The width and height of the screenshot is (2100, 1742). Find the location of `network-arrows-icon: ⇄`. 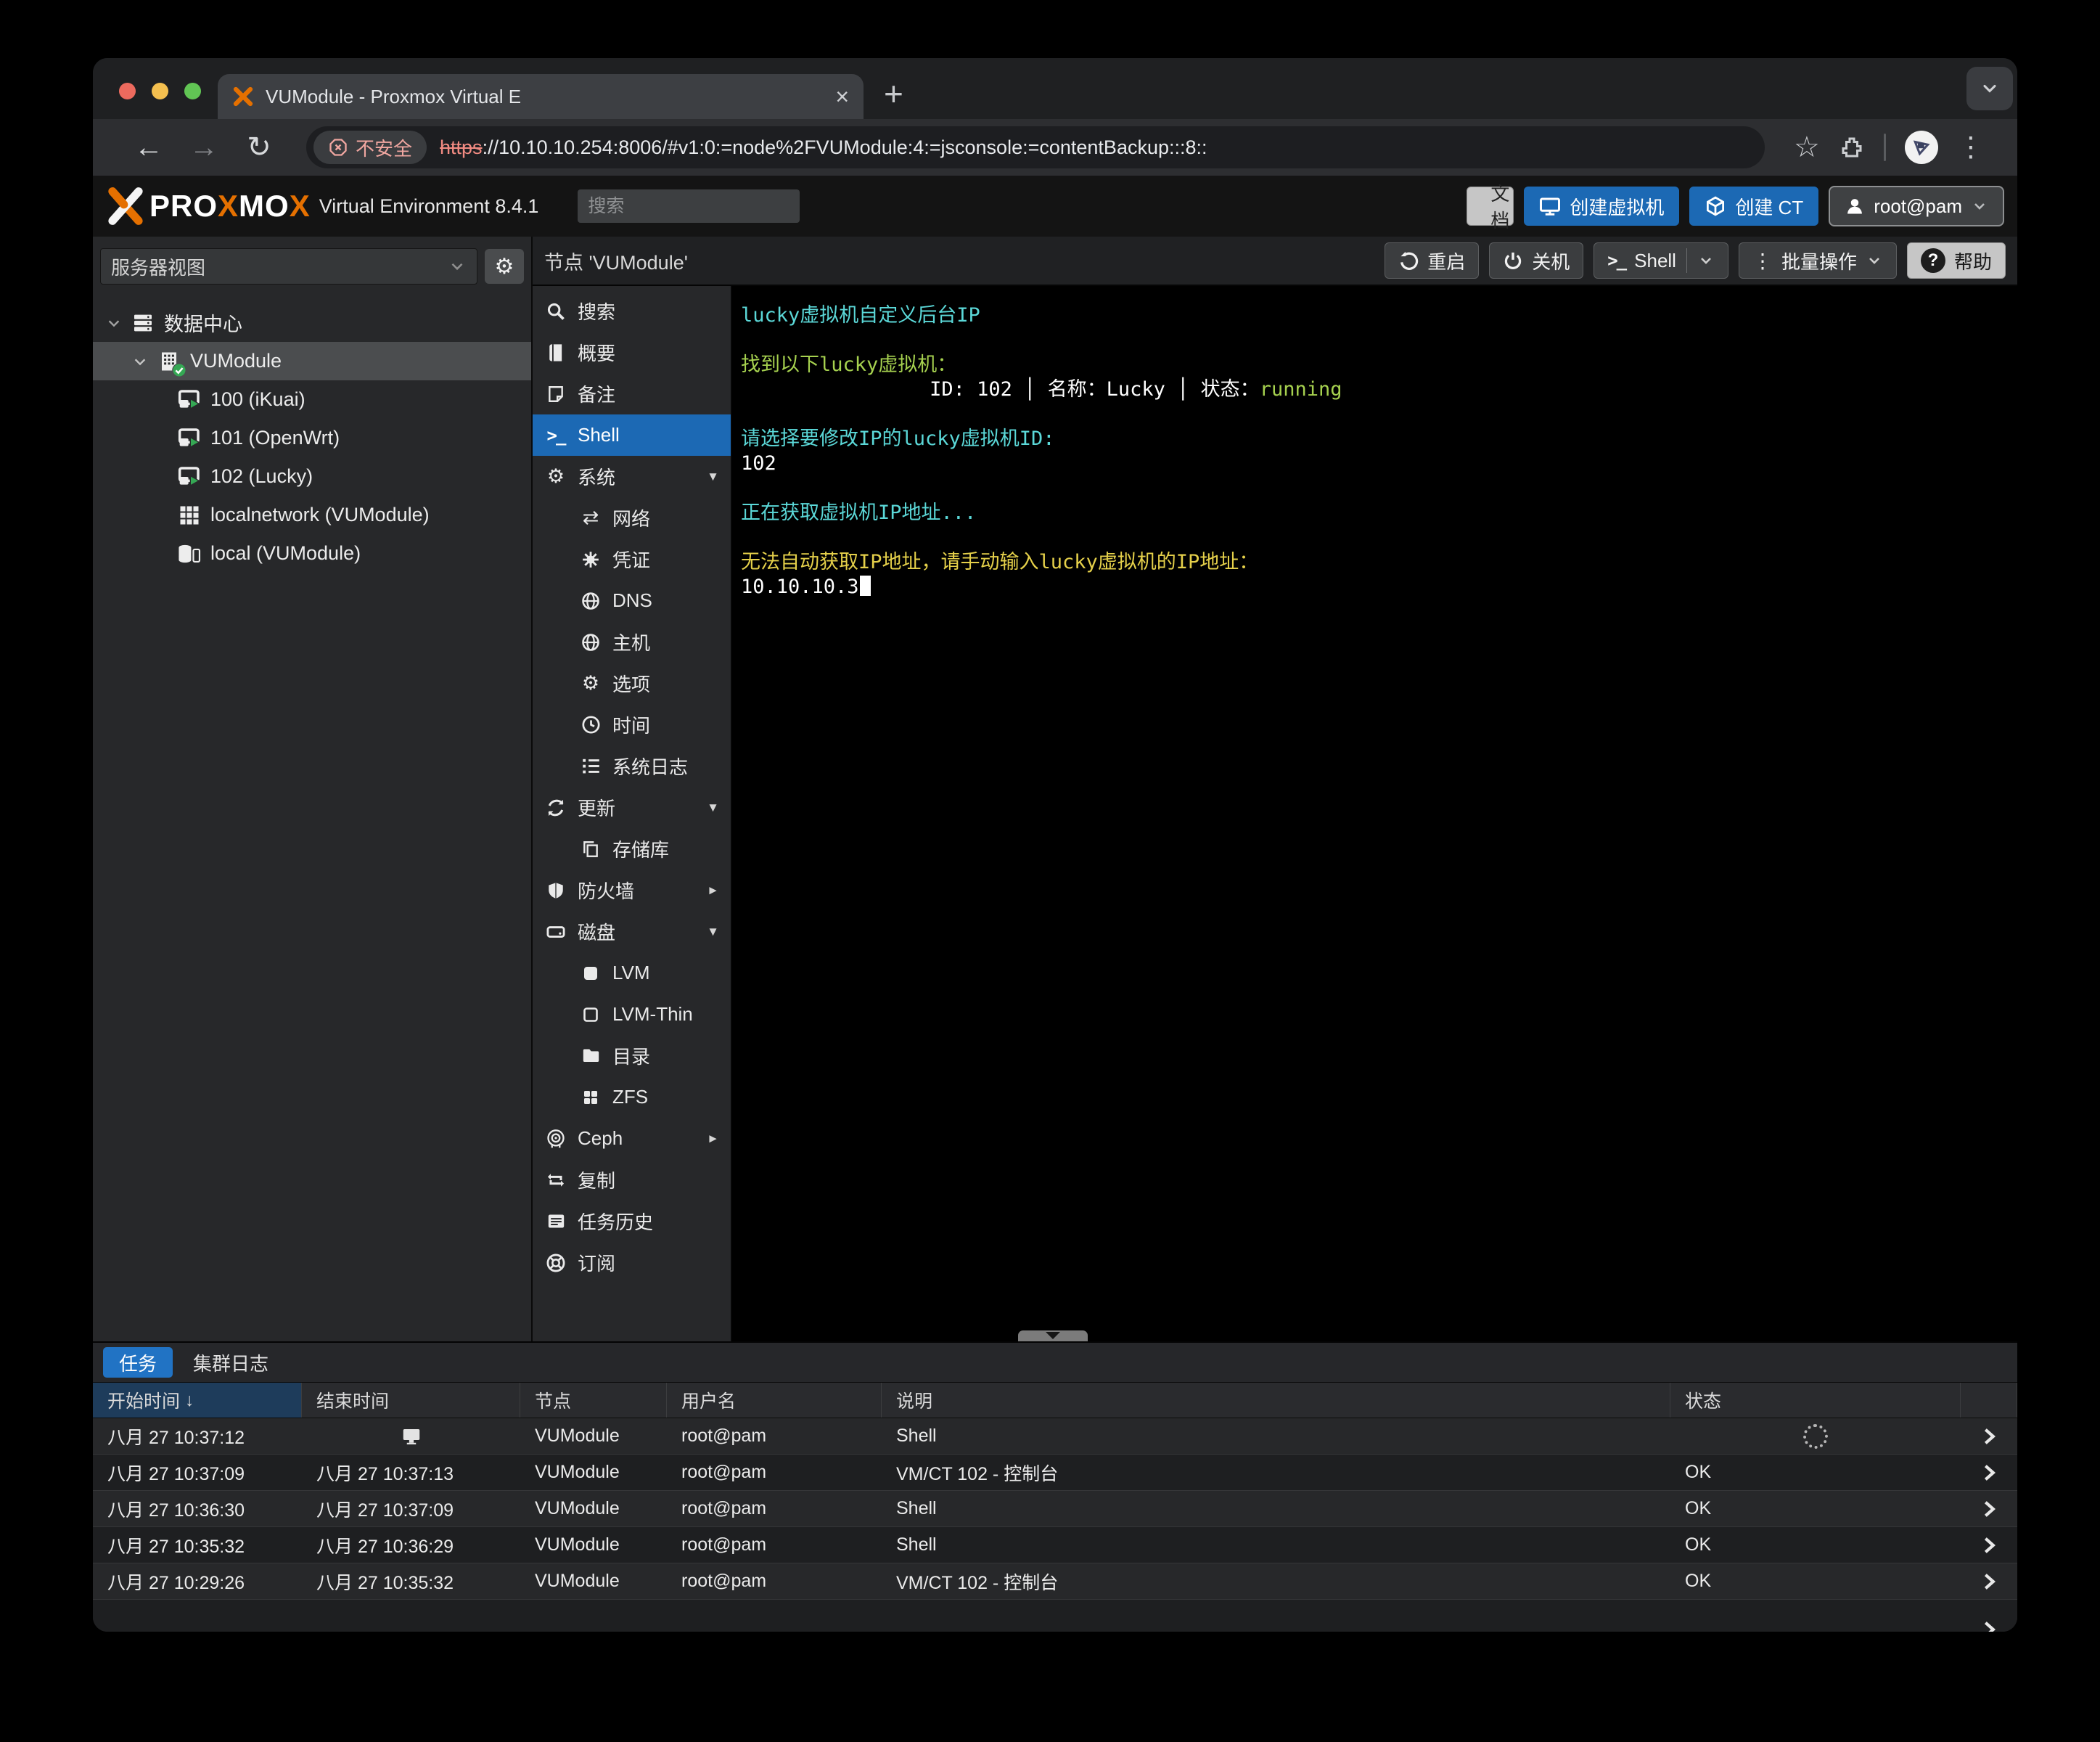

network-arrows-icon: ⇄ is located at coordinates (590, 517).